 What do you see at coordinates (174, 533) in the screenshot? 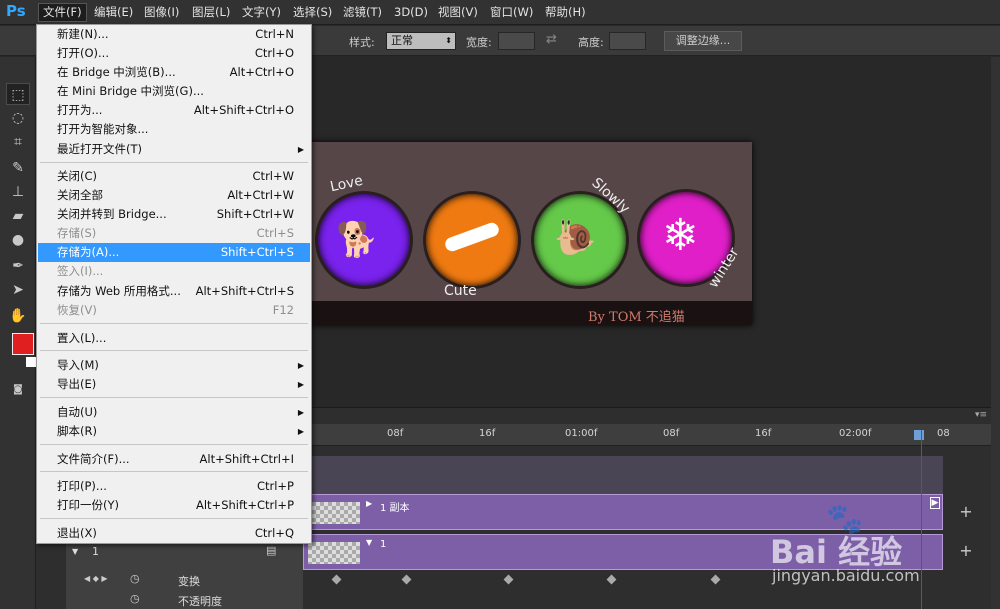
I see `menu-exit: 退出(X) Ctrl+Q` at bounding box center [174, 533].